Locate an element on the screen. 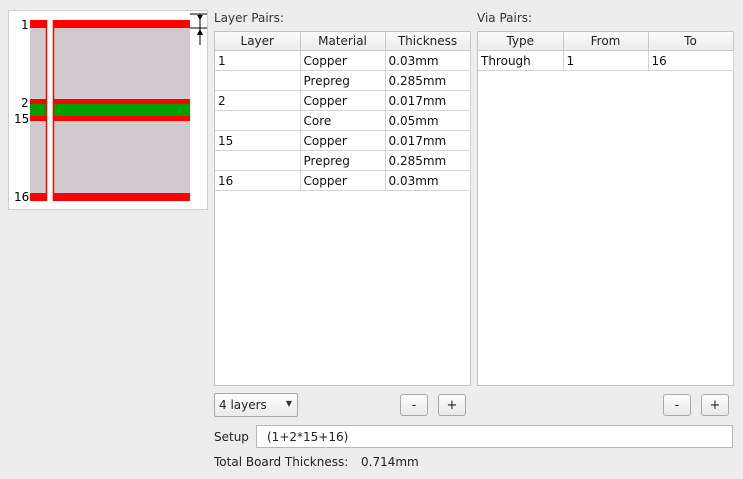  cell-material: Core is located at coordinates (343, 120).